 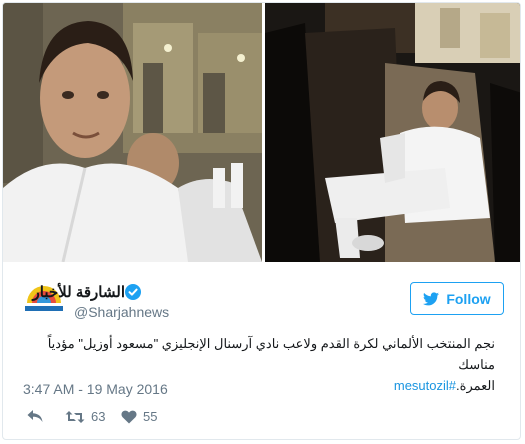 What do you see at coordinates (129, 416) in the screenshot?
I see `heart-icon` at bounding box center [129, 416].